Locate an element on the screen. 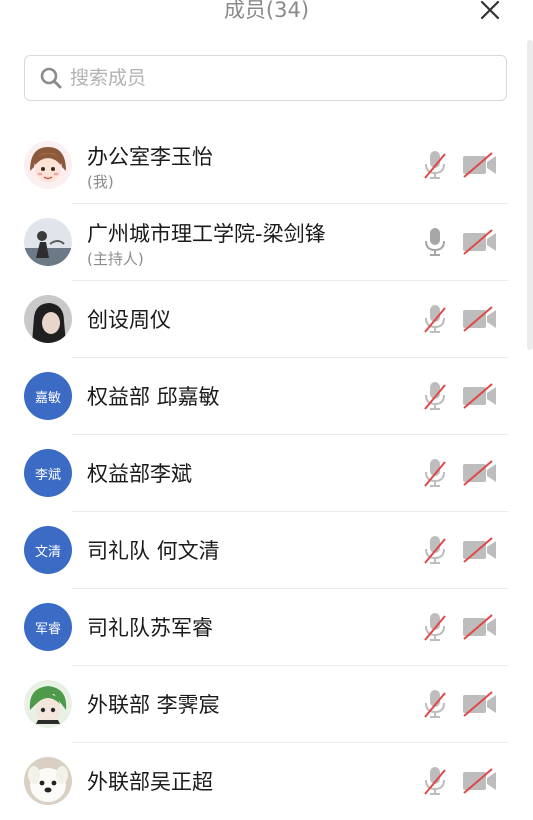 The image size is (533, 820). avatar: 李斌 is located at coordinates (48, 473).